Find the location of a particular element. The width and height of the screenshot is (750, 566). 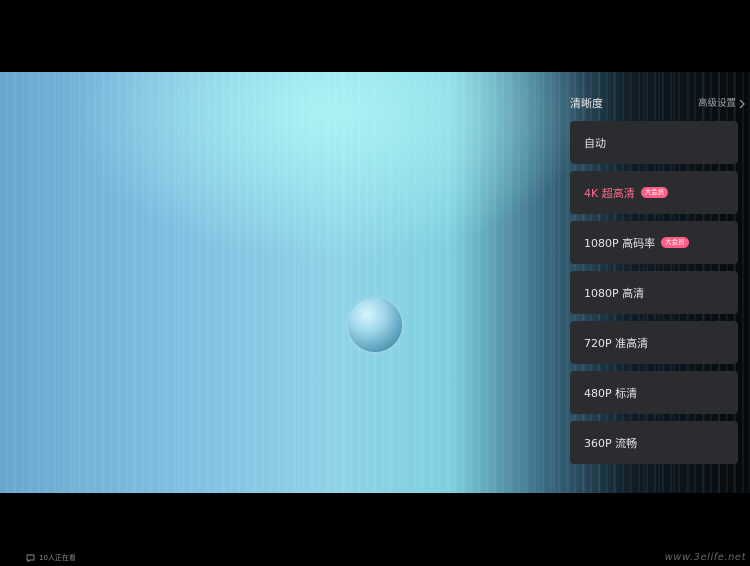

quality-option-1080p-high-bitrate: 1080P 高码率 大会员 is located at coordinates (654, 242).